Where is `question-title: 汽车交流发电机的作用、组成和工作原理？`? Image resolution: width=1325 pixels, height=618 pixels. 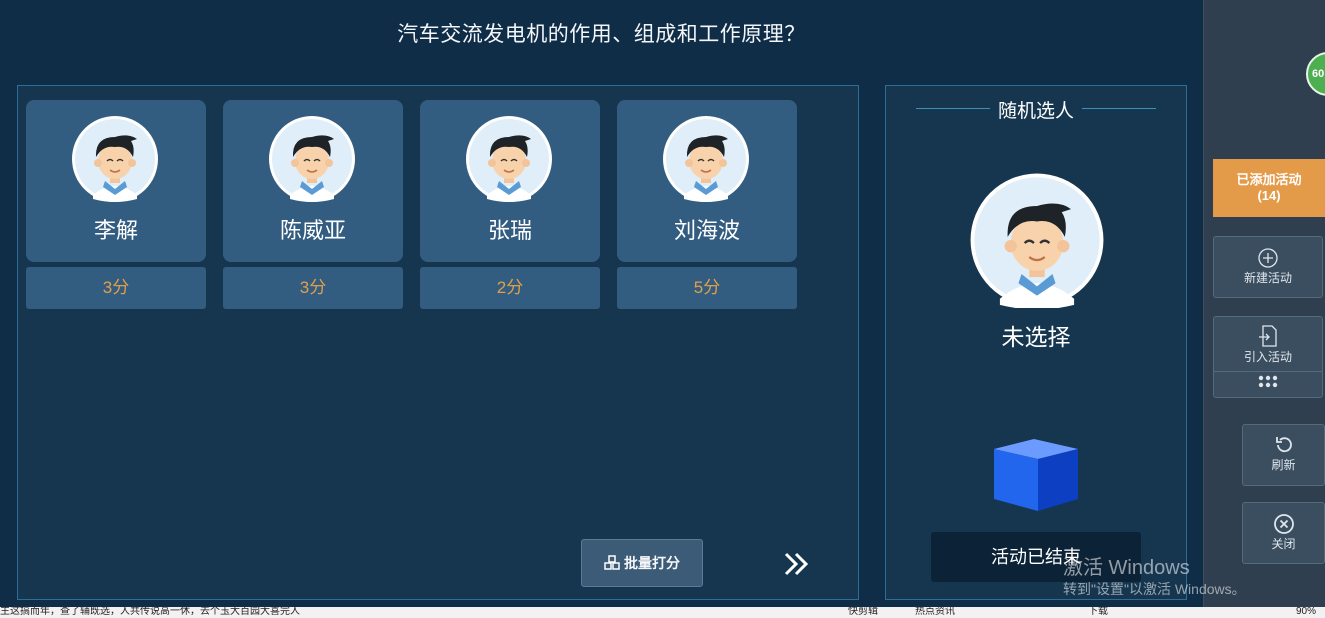
question-title: 汽车交流发电机的作用、组成和工作原理？ is located at coordinates (601, 34).